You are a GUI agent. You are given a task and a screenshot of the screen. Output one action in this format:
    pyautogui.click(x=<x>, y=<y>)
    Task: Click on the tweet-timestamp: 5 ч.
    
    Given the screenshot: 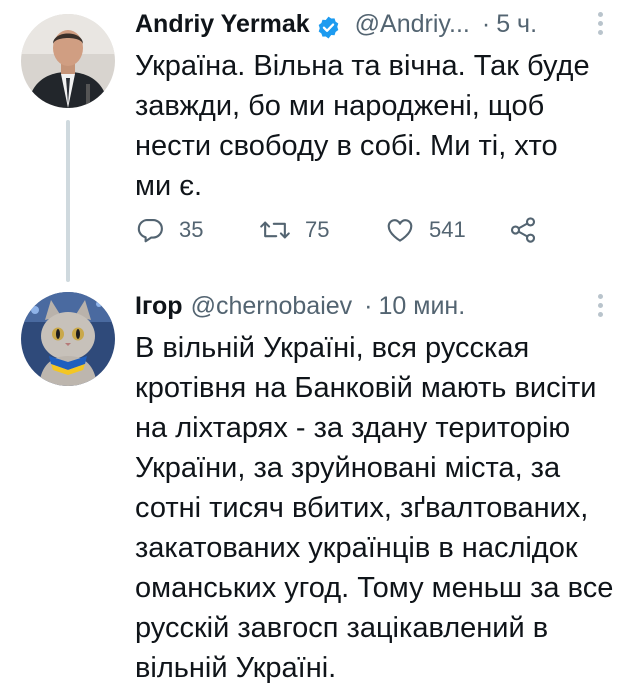 What is the action you would take?
    pyautogui.click(x=516, y=24)
    